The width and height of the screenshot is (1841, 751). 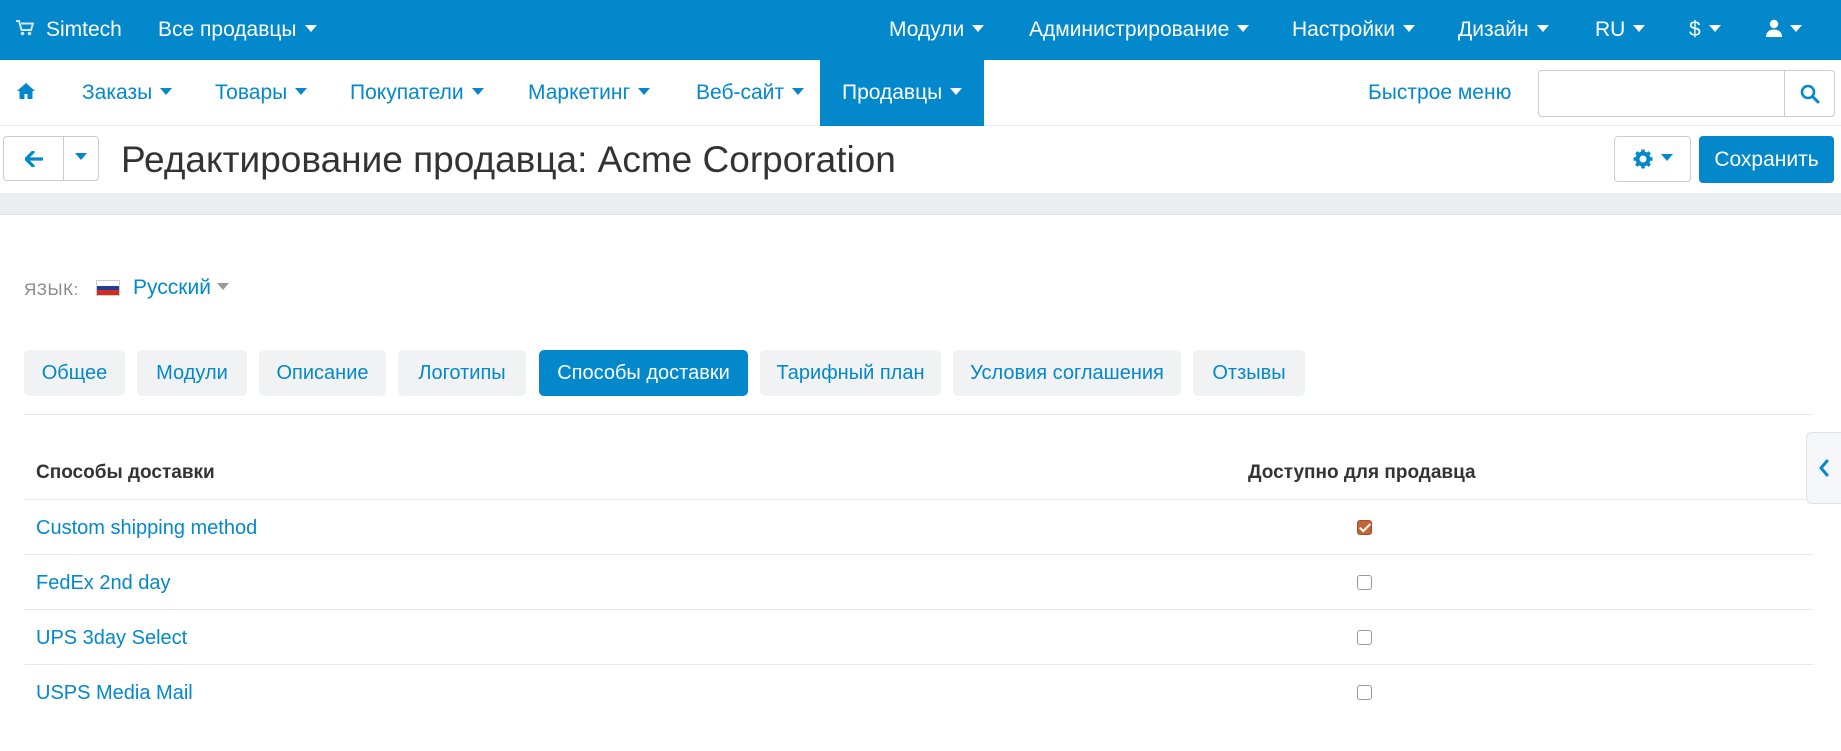 What do you see at coordinates (125, 472) in the screenshot?
I see `column-header-shipping: Способы доставки` at bounding box center [125, 472].